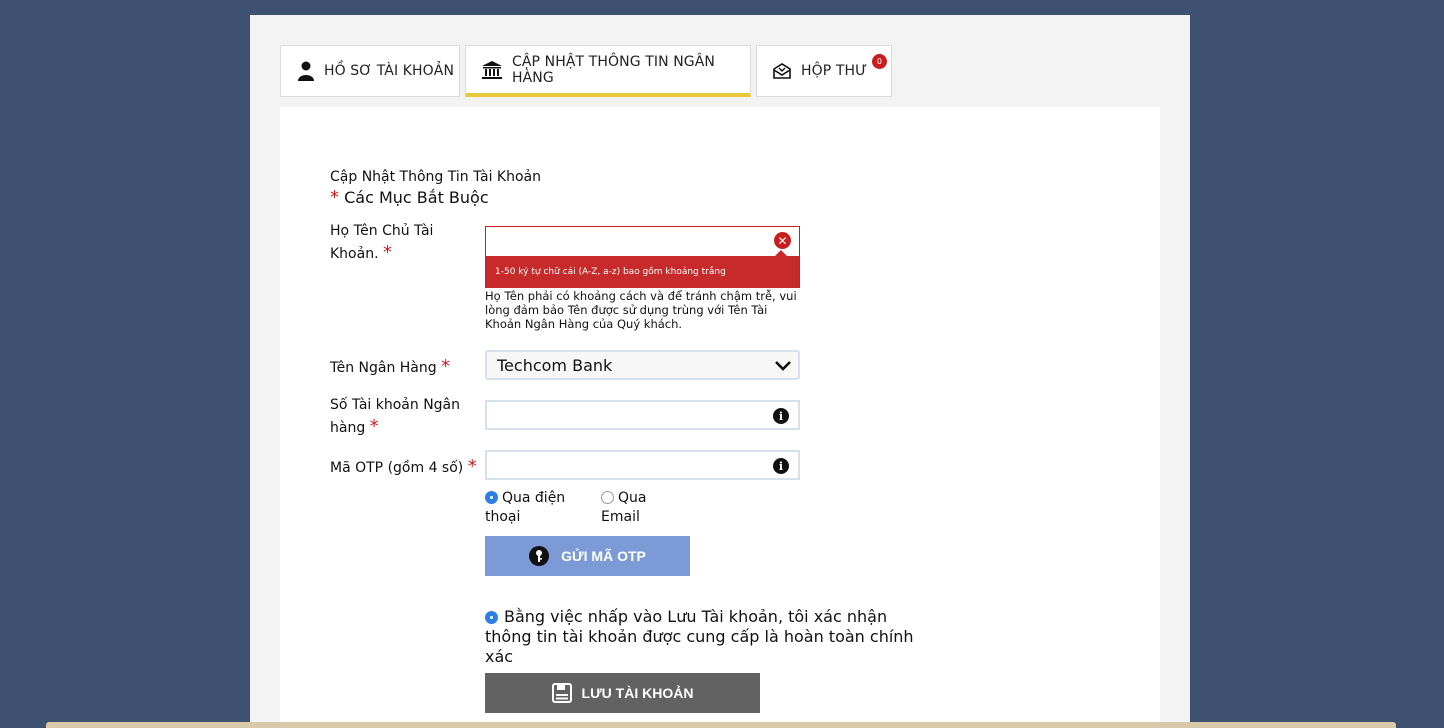  What do you see at coordinates (603, 556) in the screenshot?
I see `send-otp-label: GỬI MÃ OTP` at bounding box center [603, 556].